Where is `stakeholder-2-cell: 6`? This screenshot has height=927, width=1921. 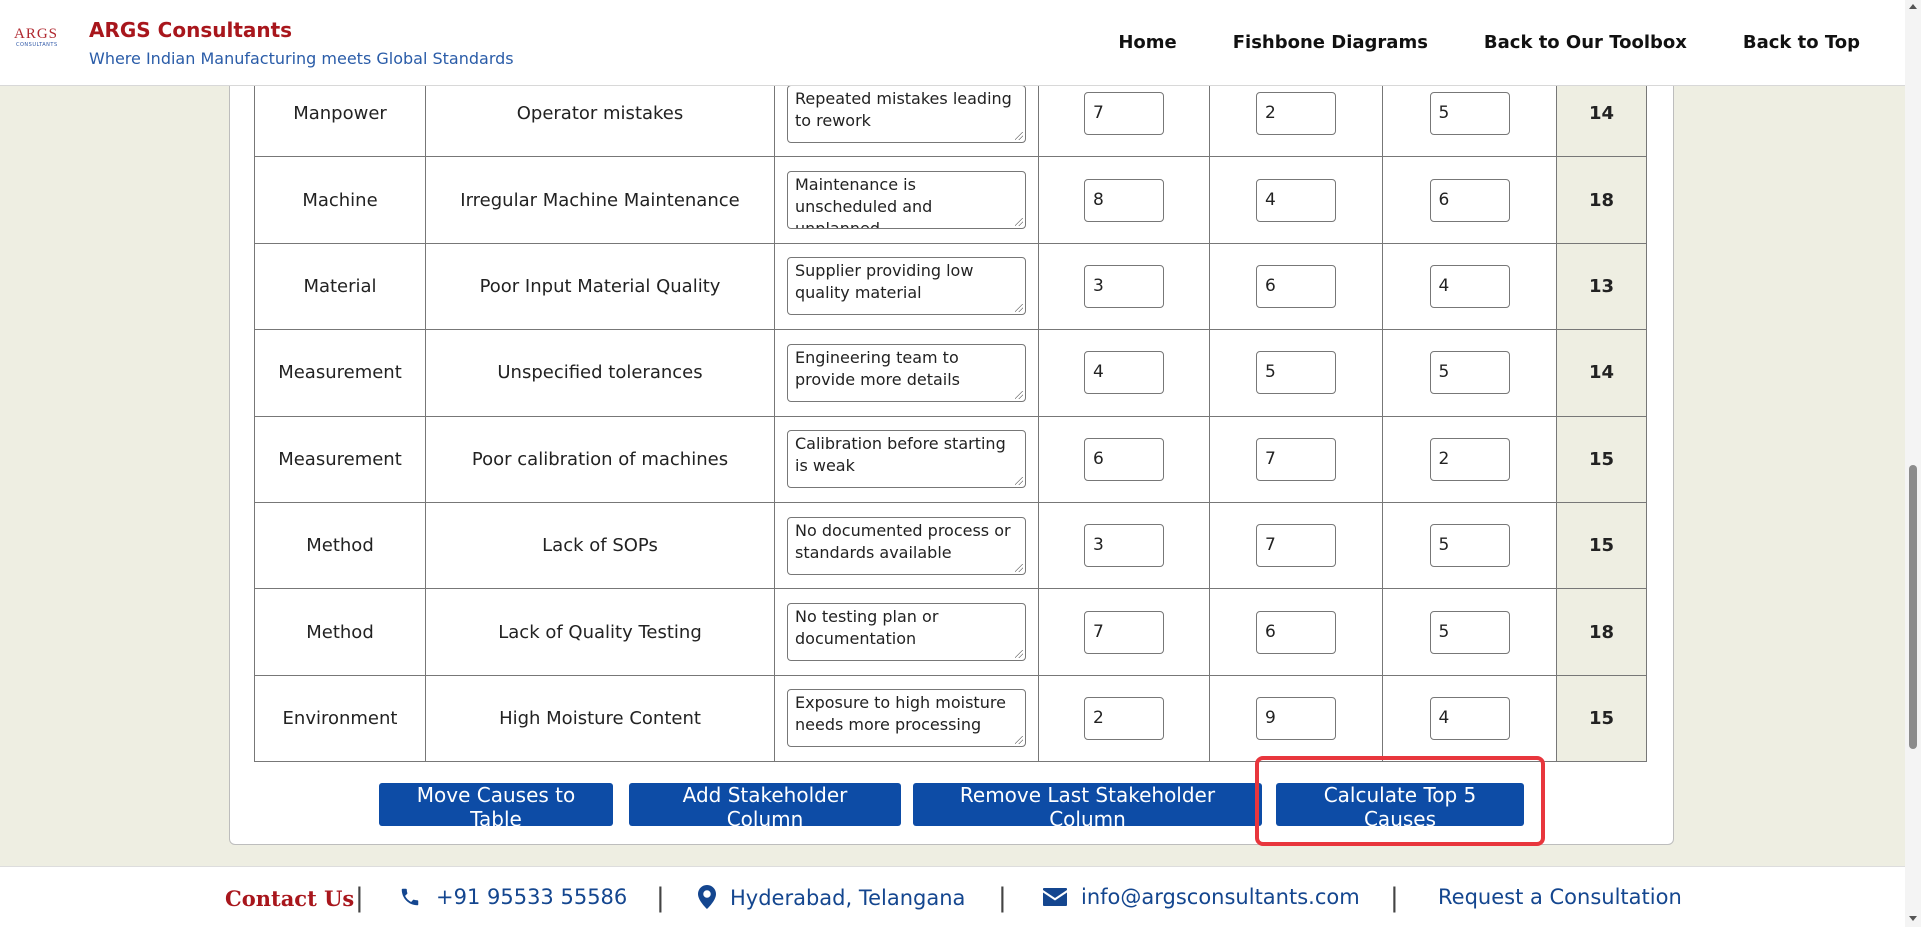
stakeholder-2-cell: 6 is located at coordinates (1296, 632).